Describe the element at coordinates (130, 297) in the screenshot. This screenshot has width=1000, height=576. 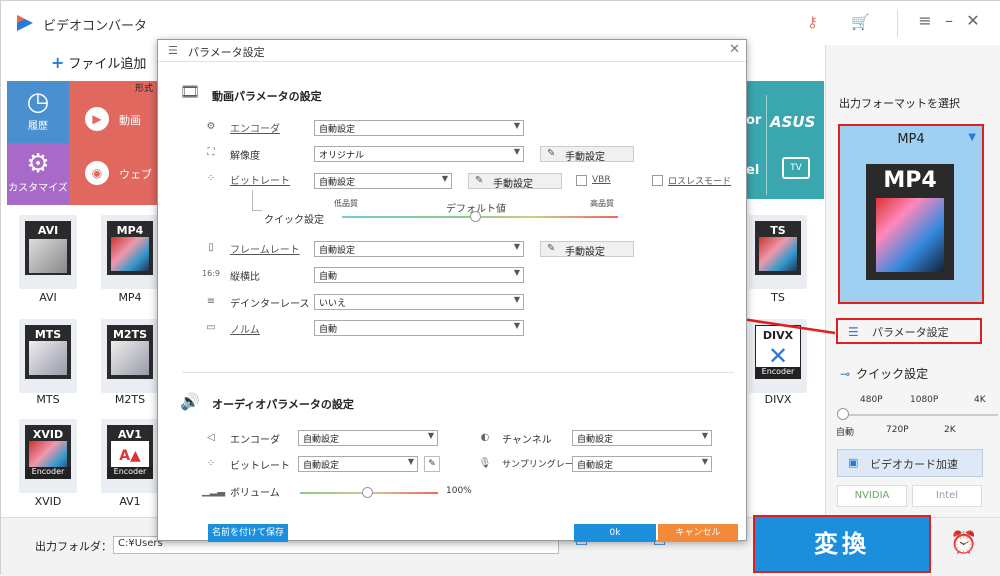
I see `format-label-mp4: MP4` at that location.